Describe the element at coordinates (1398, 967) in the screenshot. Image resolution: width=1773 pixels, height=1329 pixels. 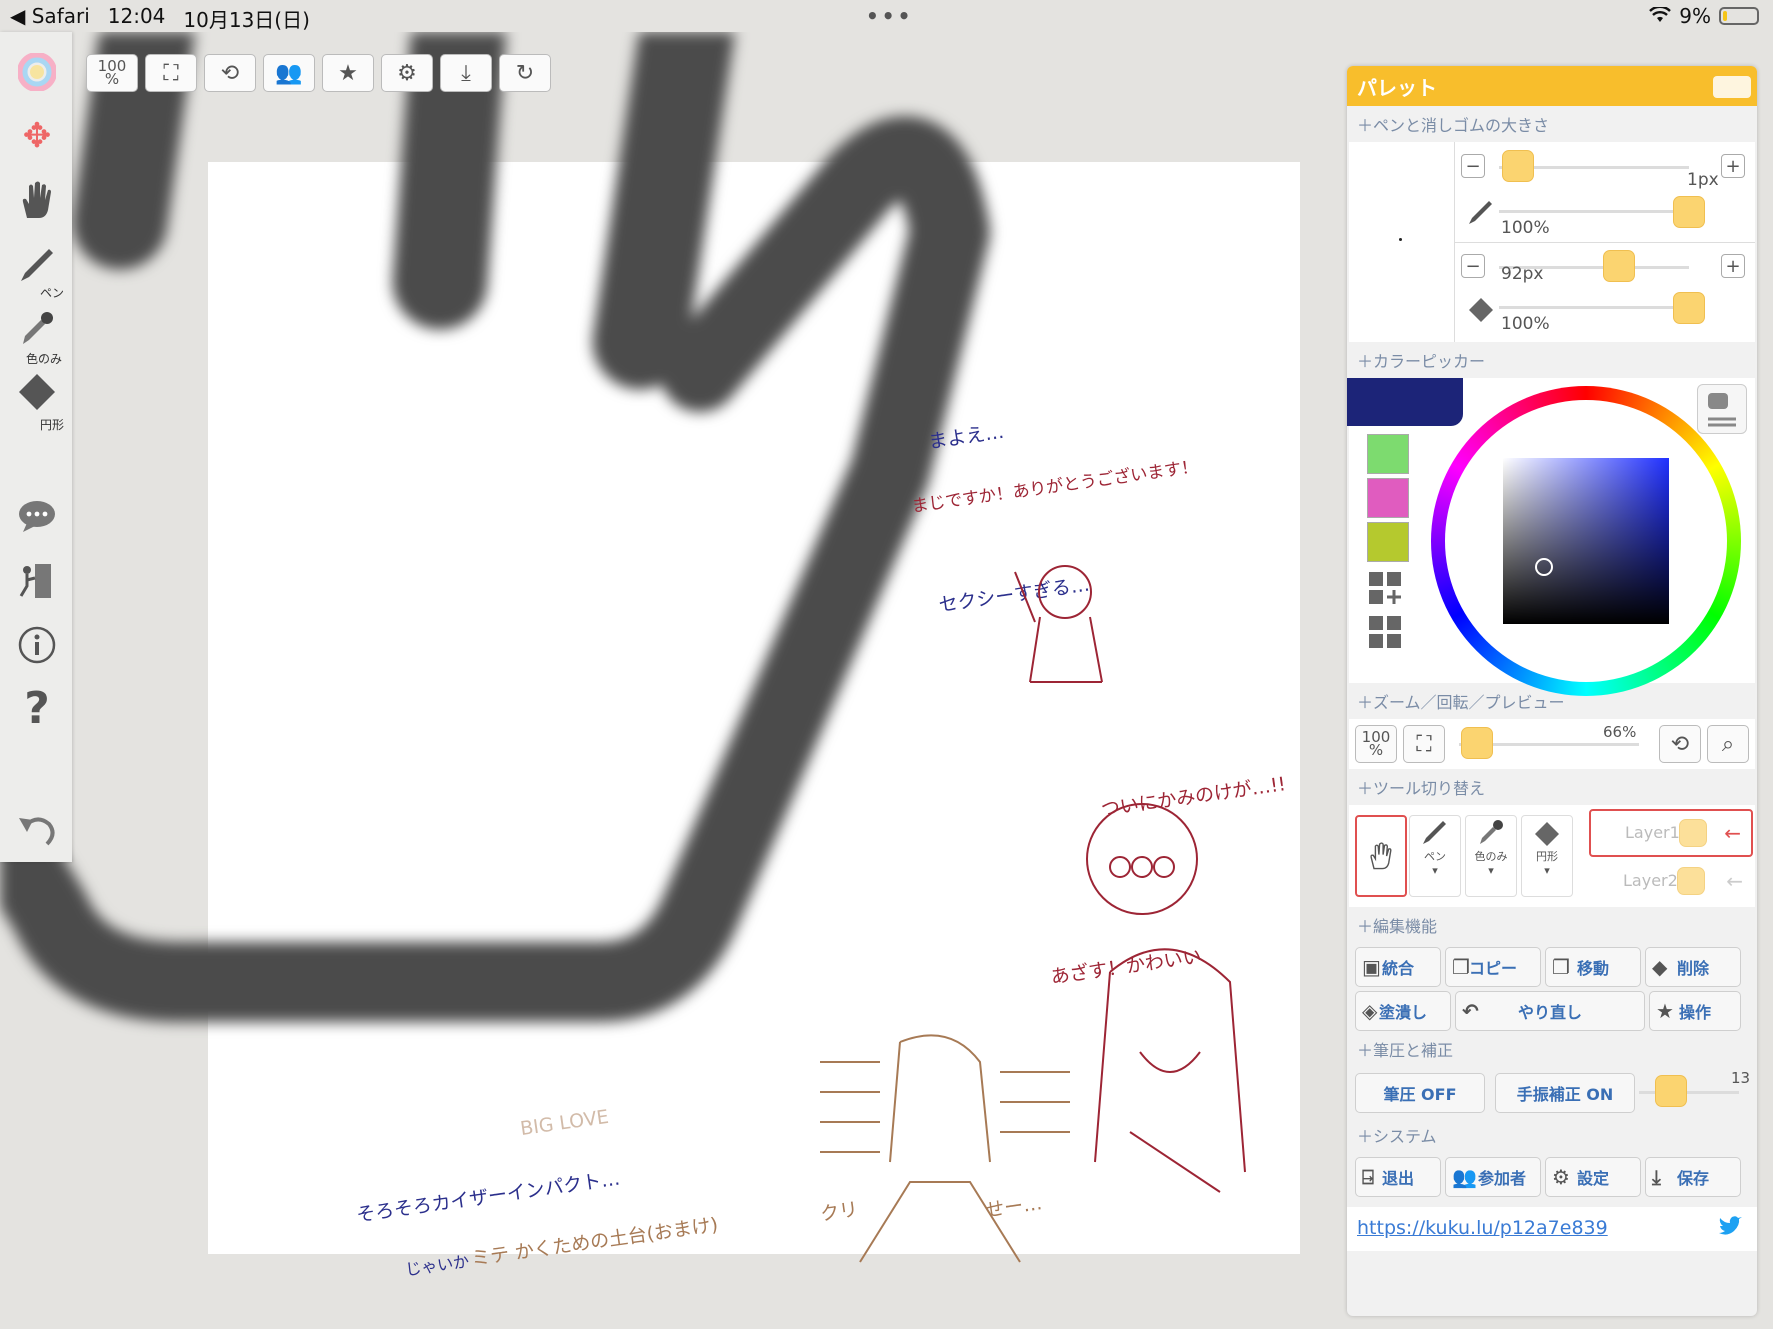
I see `merge-button: ▣ 統合` at that location.